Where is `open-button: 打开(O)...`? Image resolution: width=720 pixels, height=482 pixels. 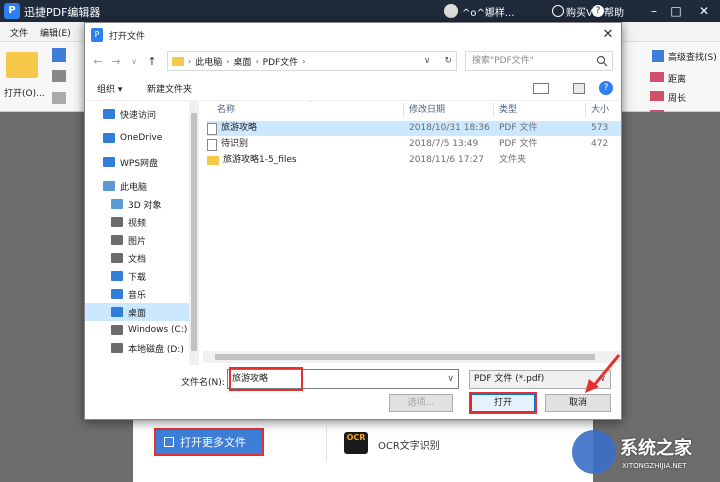 open-button: 打开(O)... is located at coordinates (24, 92).